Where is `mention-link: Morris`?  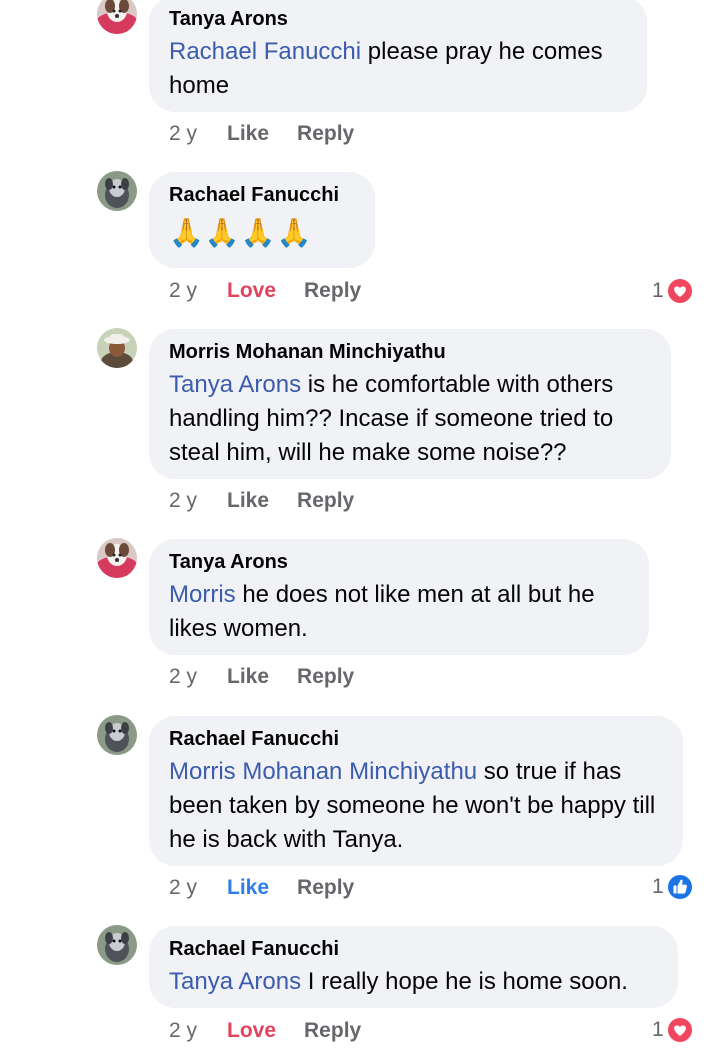
mention-link: Morris is located at coordinates (202, 594).